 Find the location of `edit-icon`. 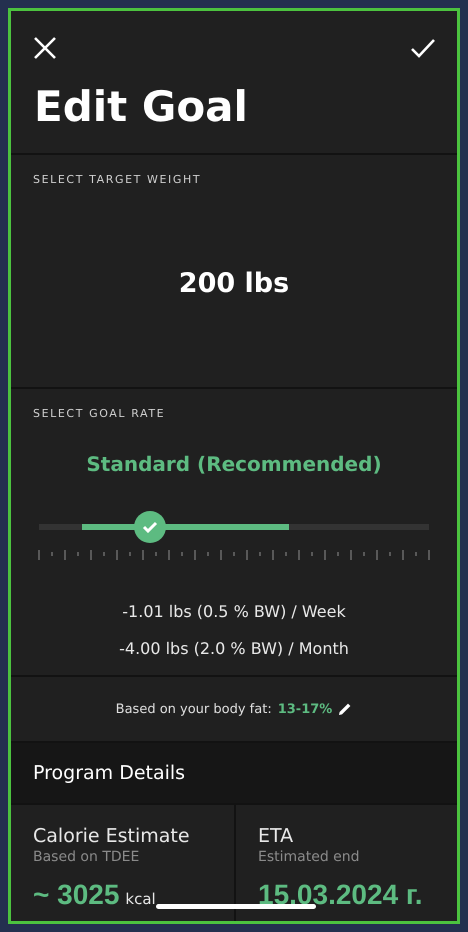

edit-icon is located at coordinates (345, 709).